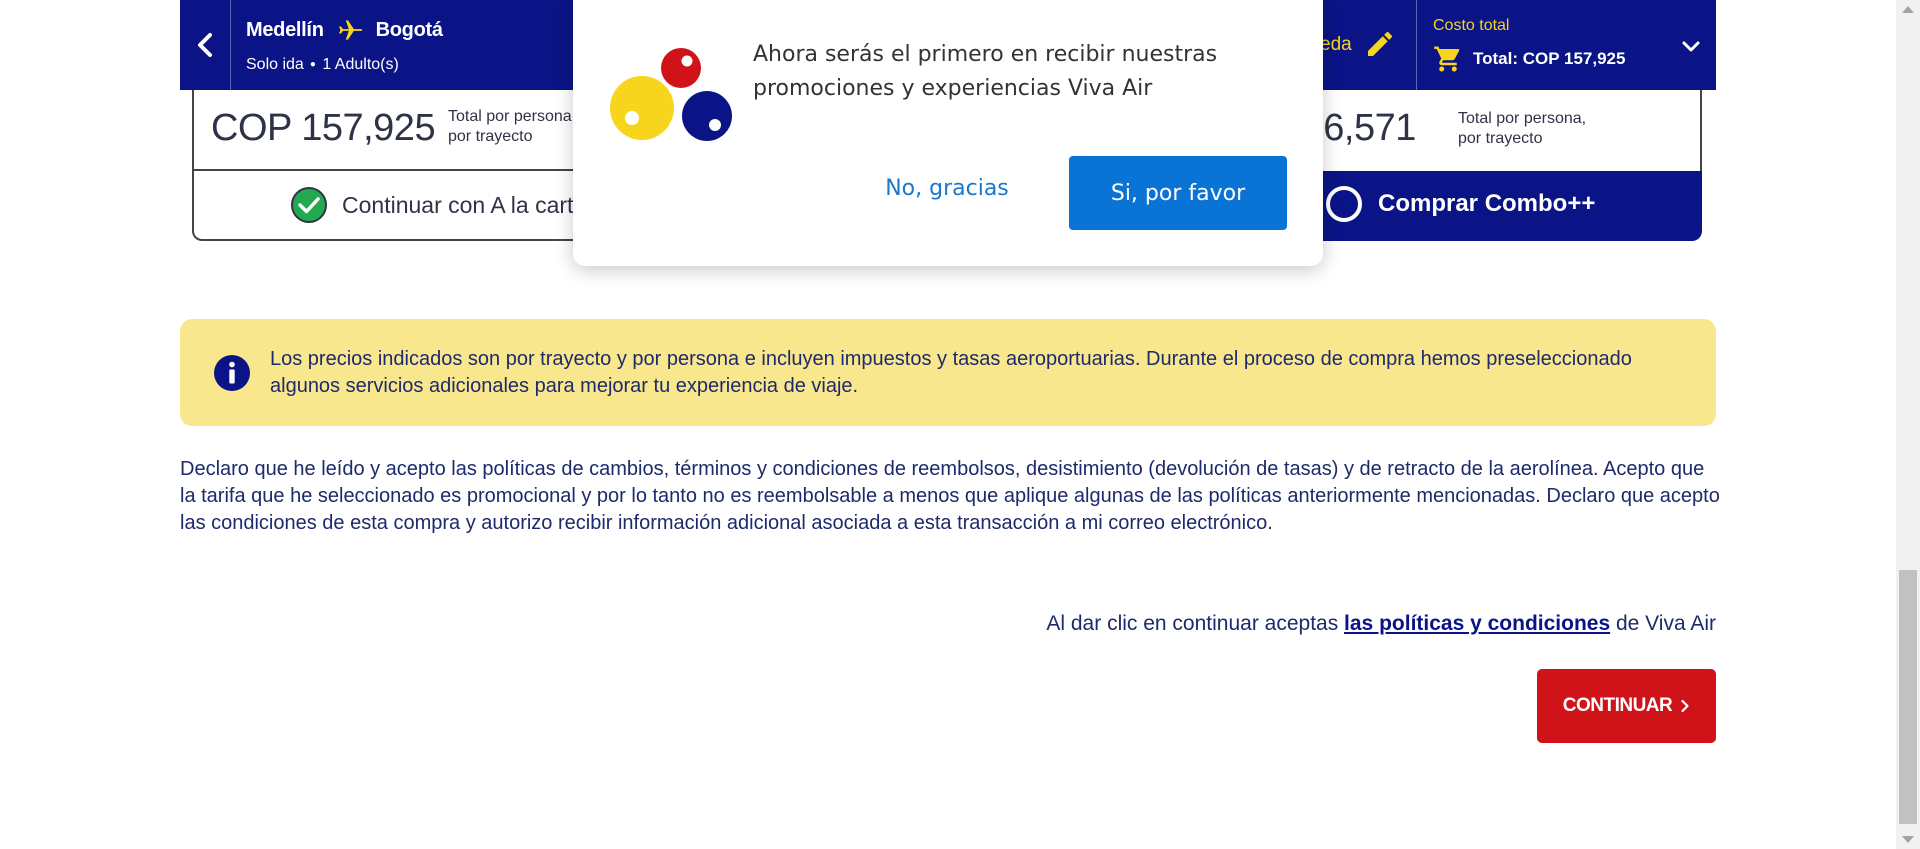 Image resolution: width=1920 pixels, height=849 pixels. I want to click on trip-type: Solo ida, so click(275, 64).